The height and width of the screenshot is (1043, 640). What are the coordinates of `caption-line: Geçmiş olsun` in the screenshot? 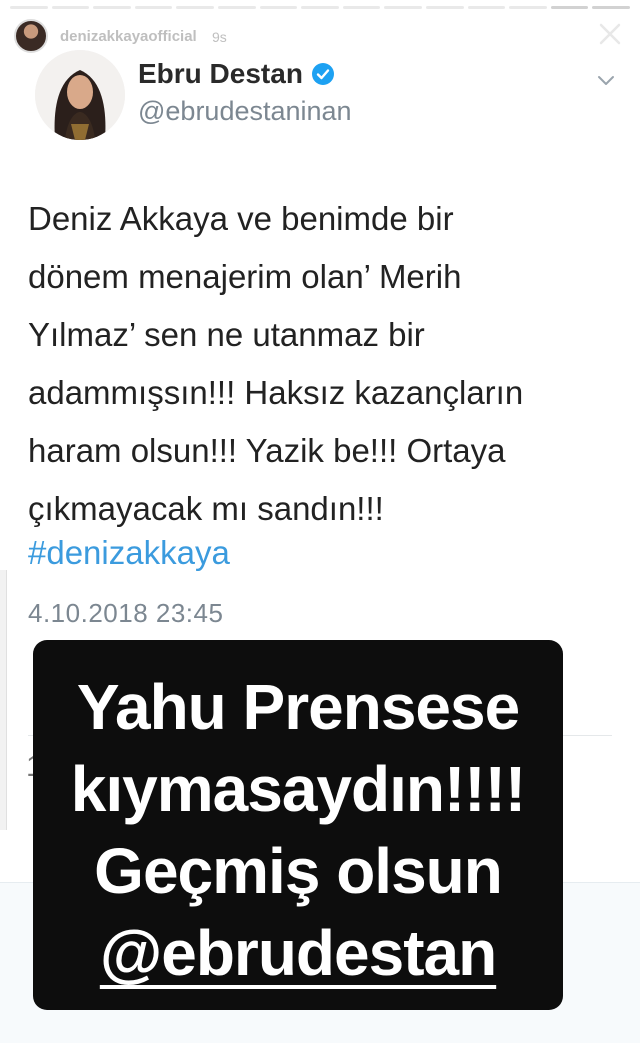 It's located at (298, 871).